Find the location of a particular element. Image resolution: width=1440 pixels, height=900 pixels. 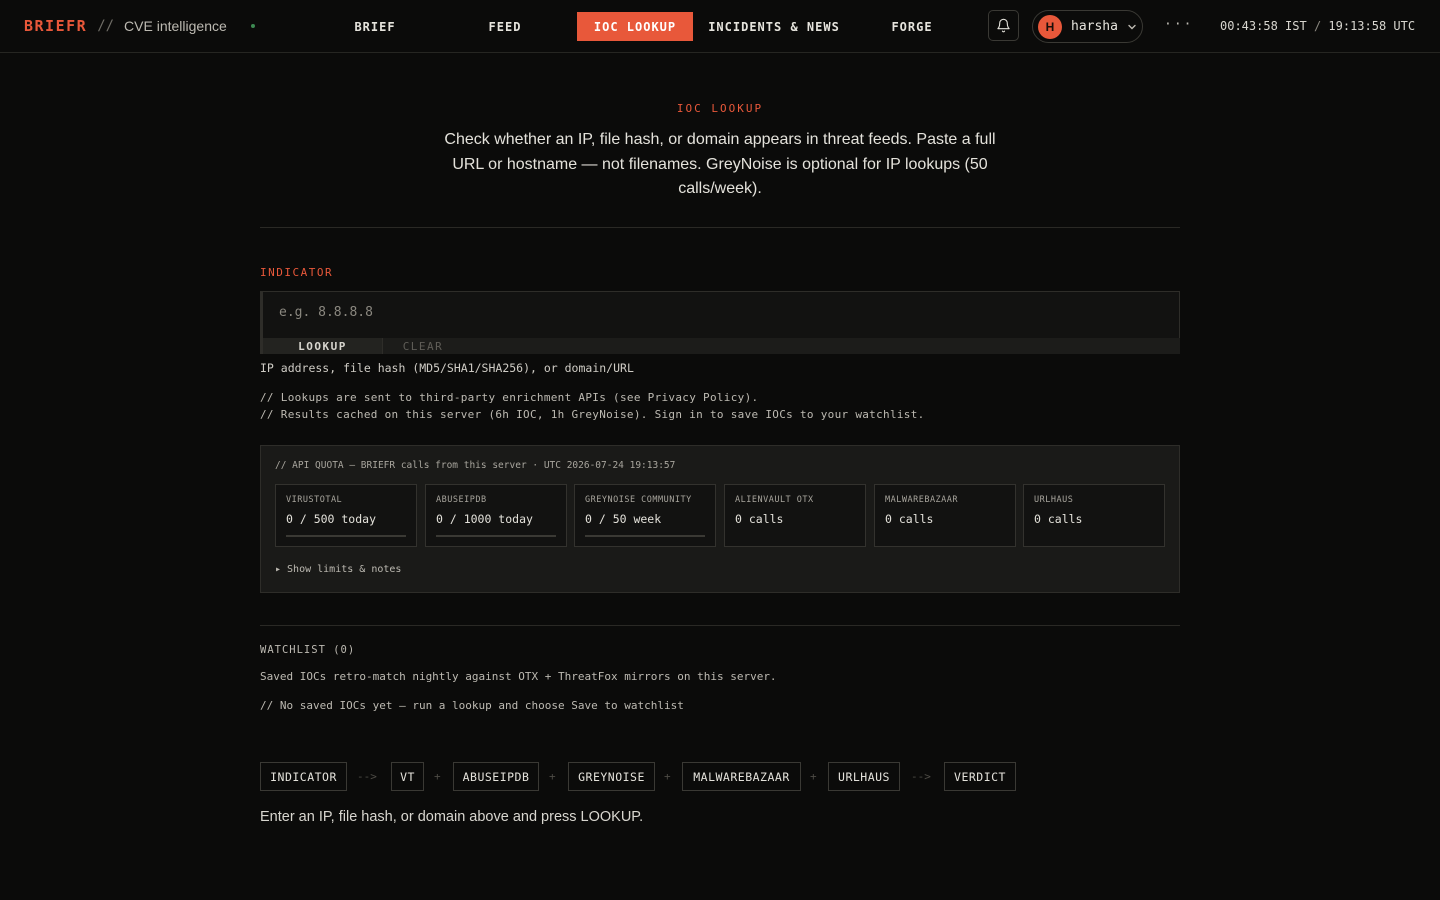

quota-card-name: VIRUSTOTAL is located at coordinates (314, 500).